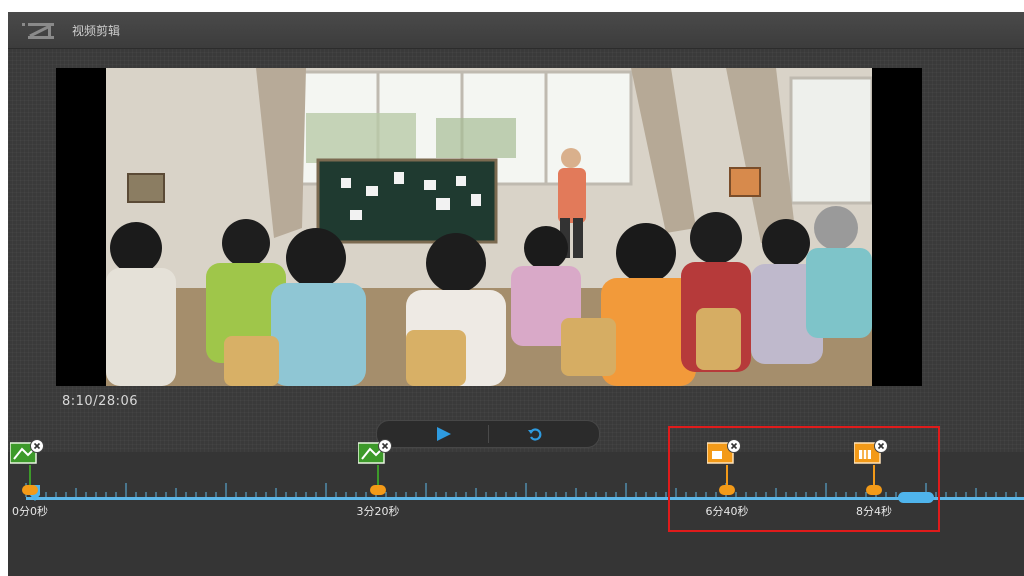  Describe the element at coordinates (30, 511) in the screenshot. I see `marker-time-label: 0分0秒` at that location.